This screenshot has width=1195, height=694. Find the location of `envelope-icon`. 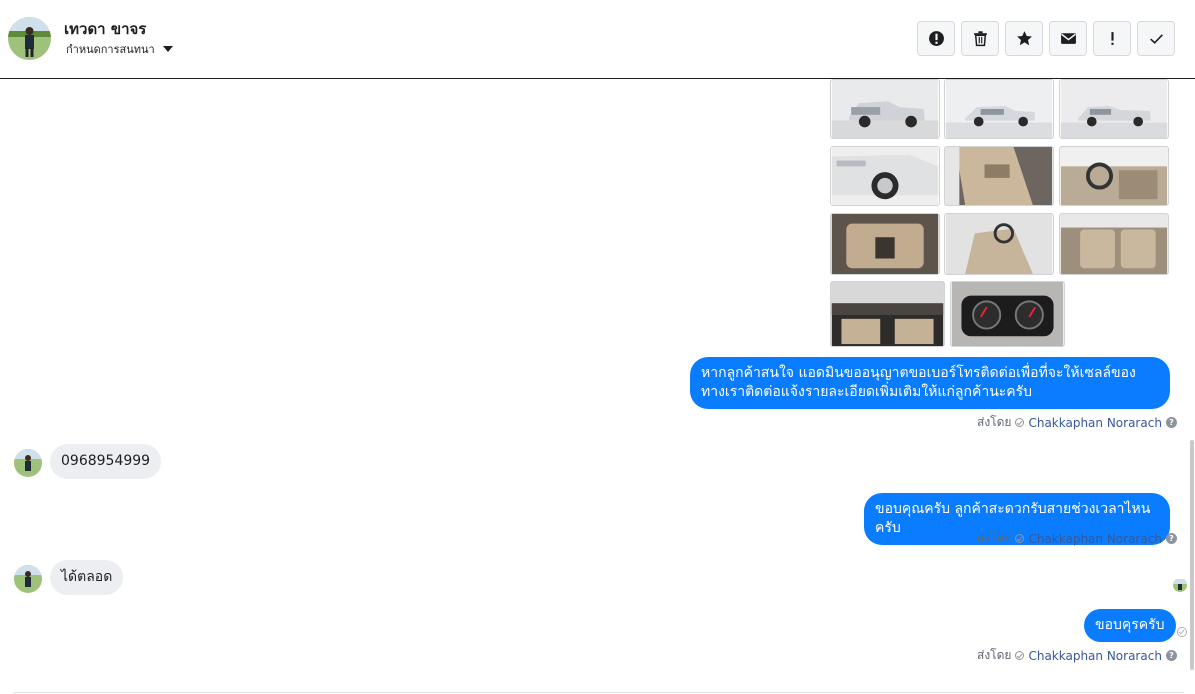

envelope-icon is located at coordinates (1068, 38).